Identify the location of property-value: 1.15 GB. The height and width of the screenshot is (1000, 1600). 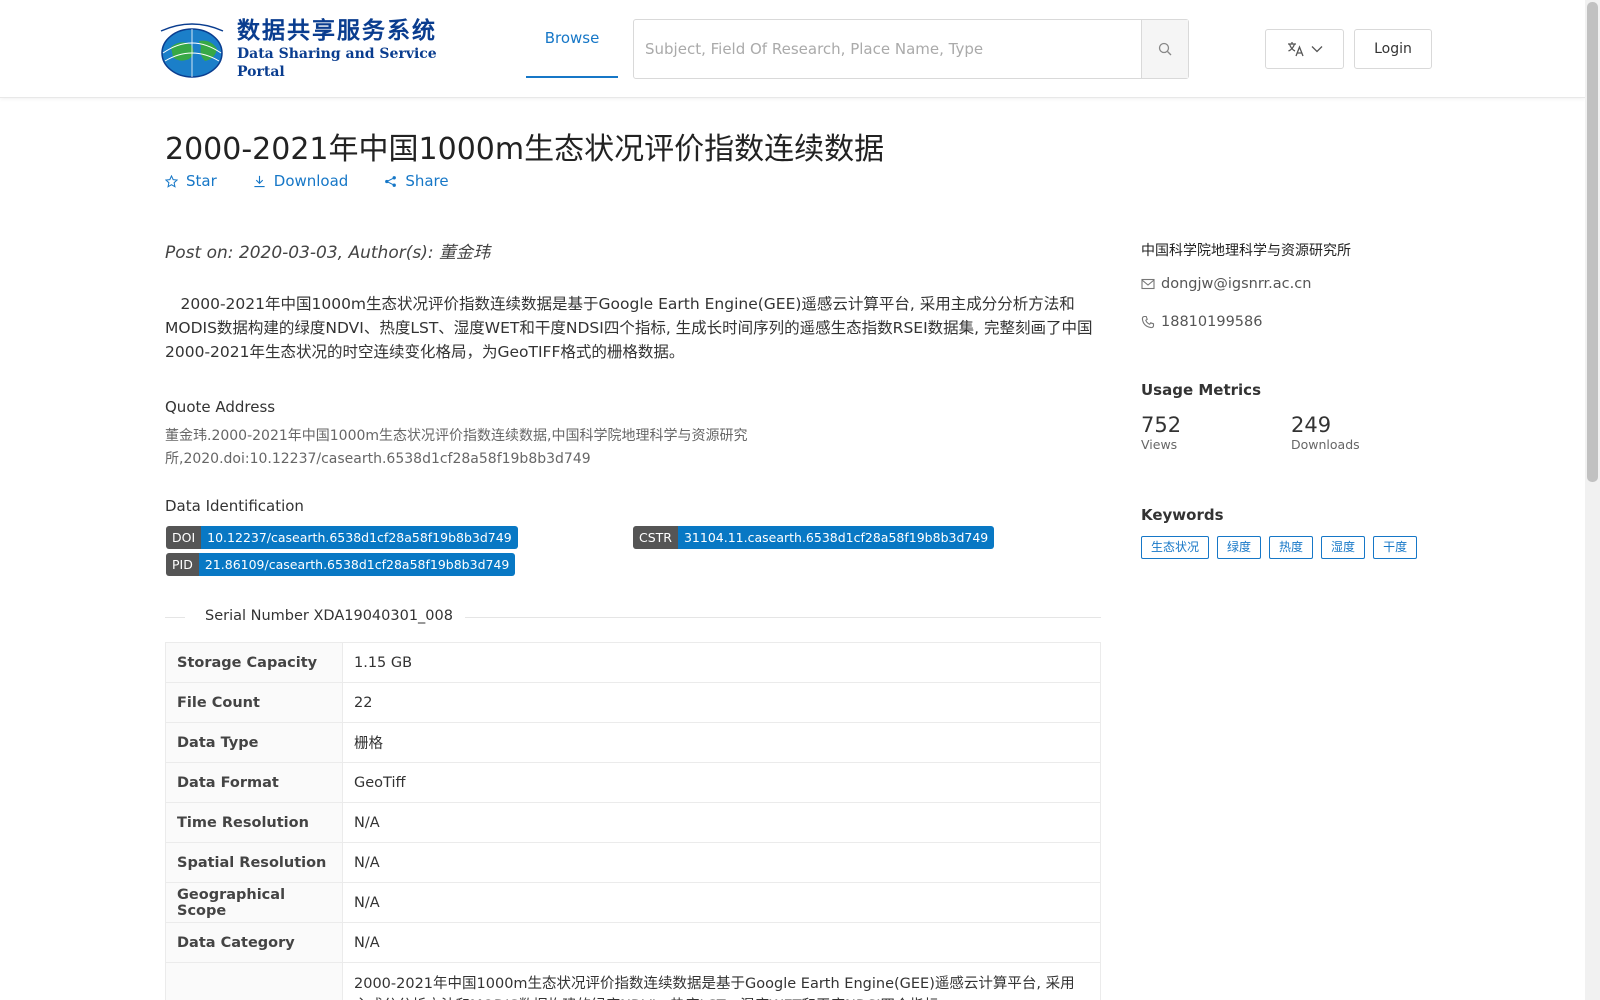
(721, 662).